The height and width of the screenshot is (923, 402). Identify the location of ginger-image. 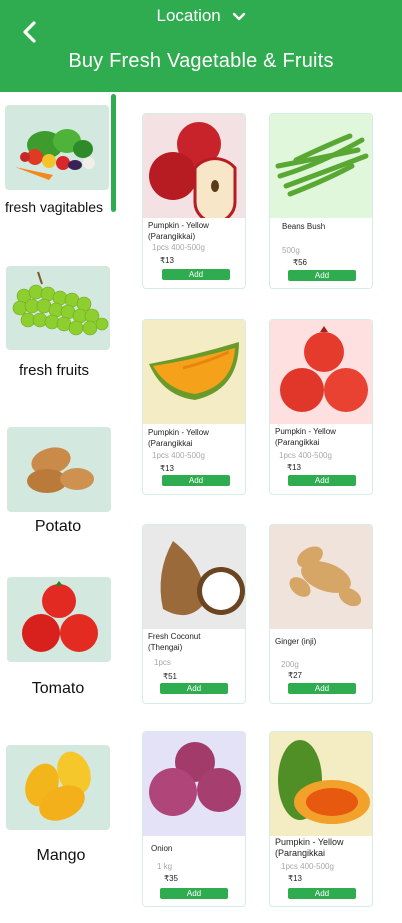
(321, 577).